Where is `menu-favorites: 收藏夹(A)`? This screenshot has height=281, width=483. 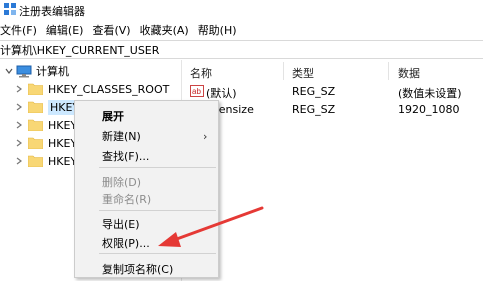
menu-favorites: 收藏夹(A) is located at coordinates (164, 30).